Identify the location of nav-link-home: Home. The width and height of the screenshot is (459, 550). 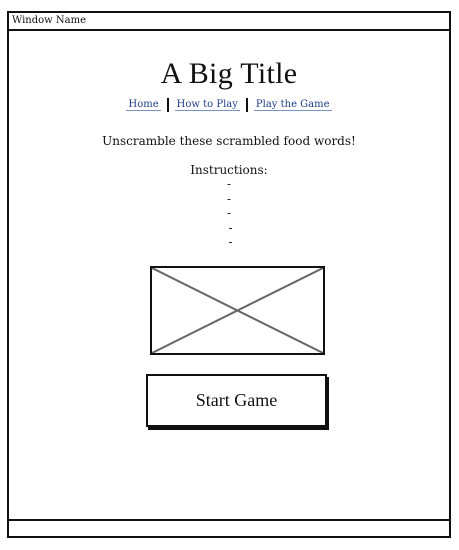
(143, 105).